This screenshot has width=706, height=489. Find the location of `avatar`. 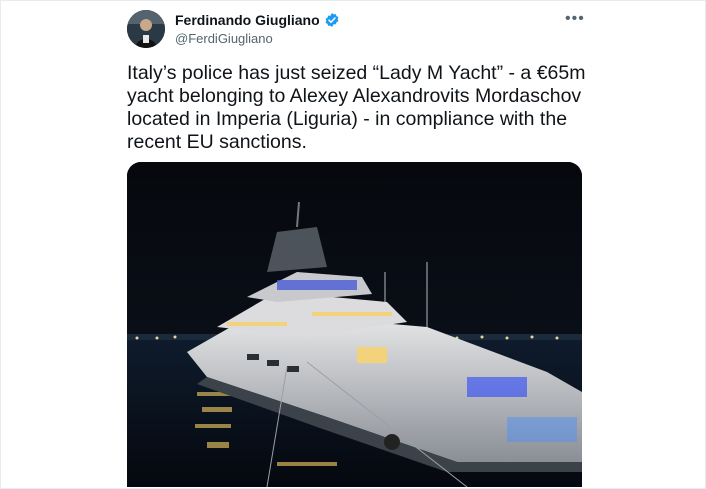

avatar is located at coordinates (146, 29).